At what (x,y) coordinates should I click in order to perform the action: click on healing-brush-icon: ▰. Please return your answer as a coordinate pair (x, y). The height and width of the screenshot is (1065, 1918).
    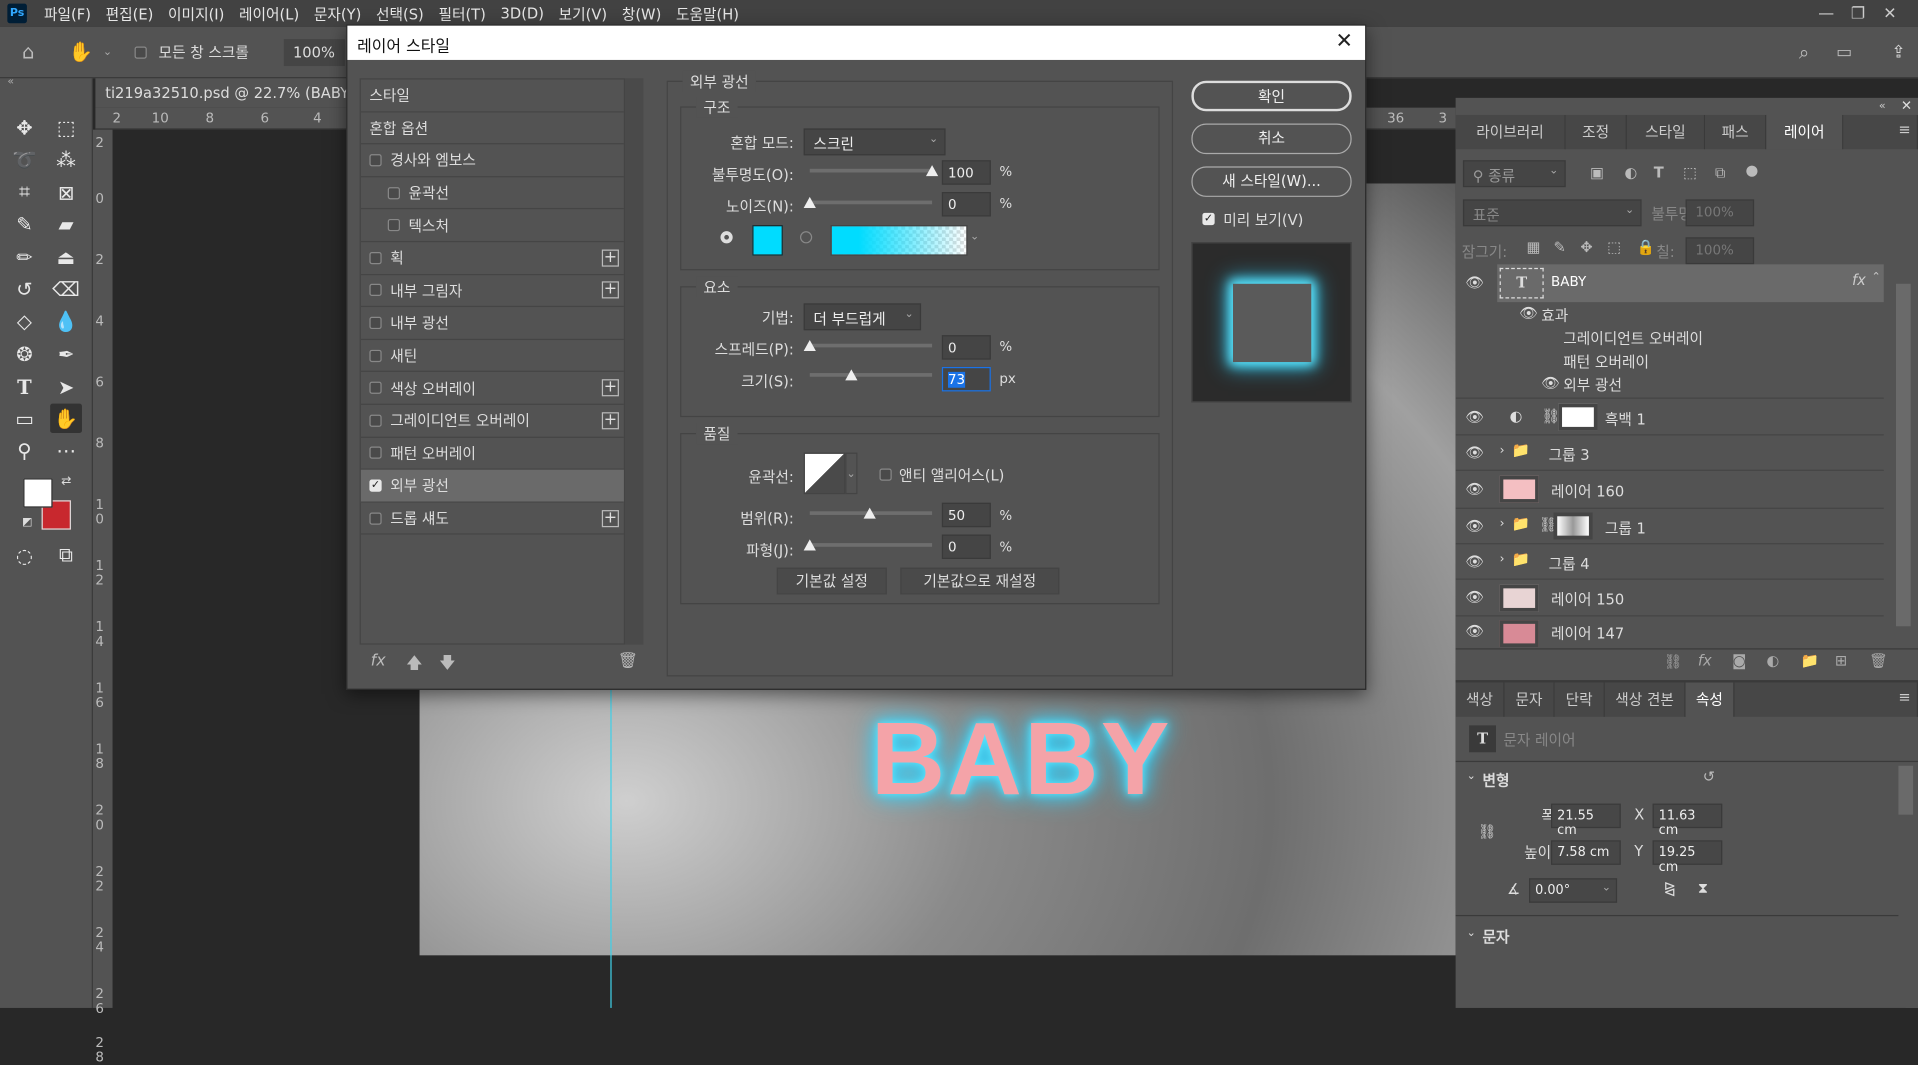
    Looking at the image, I should click on (66, 223).